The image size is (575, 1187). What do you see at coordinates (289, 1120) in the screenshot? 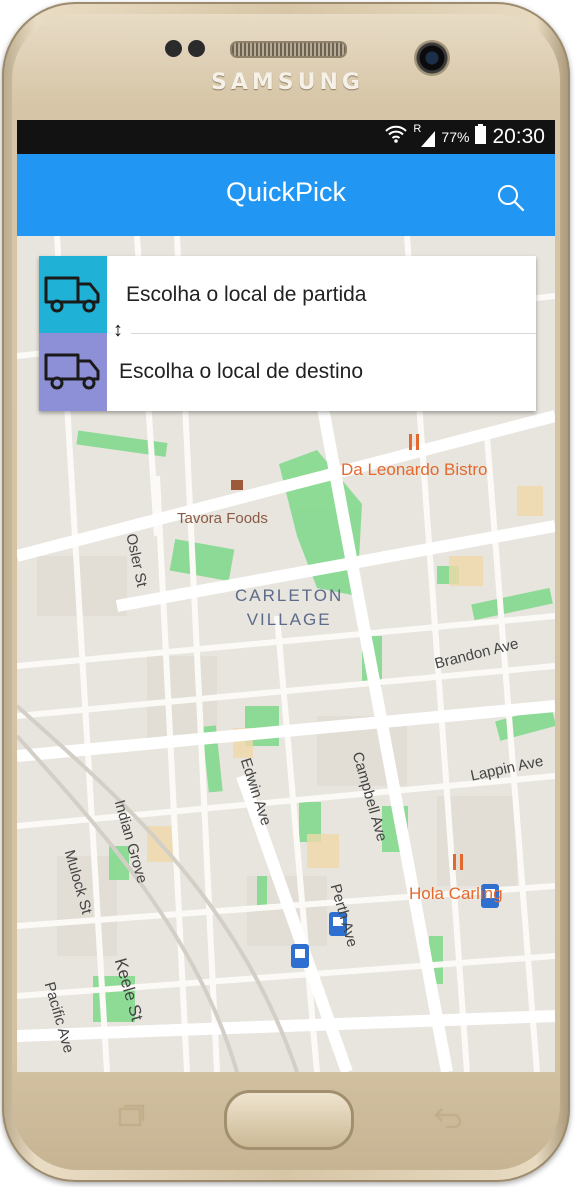
I see `home-button` at bounding box center [289, 1120].